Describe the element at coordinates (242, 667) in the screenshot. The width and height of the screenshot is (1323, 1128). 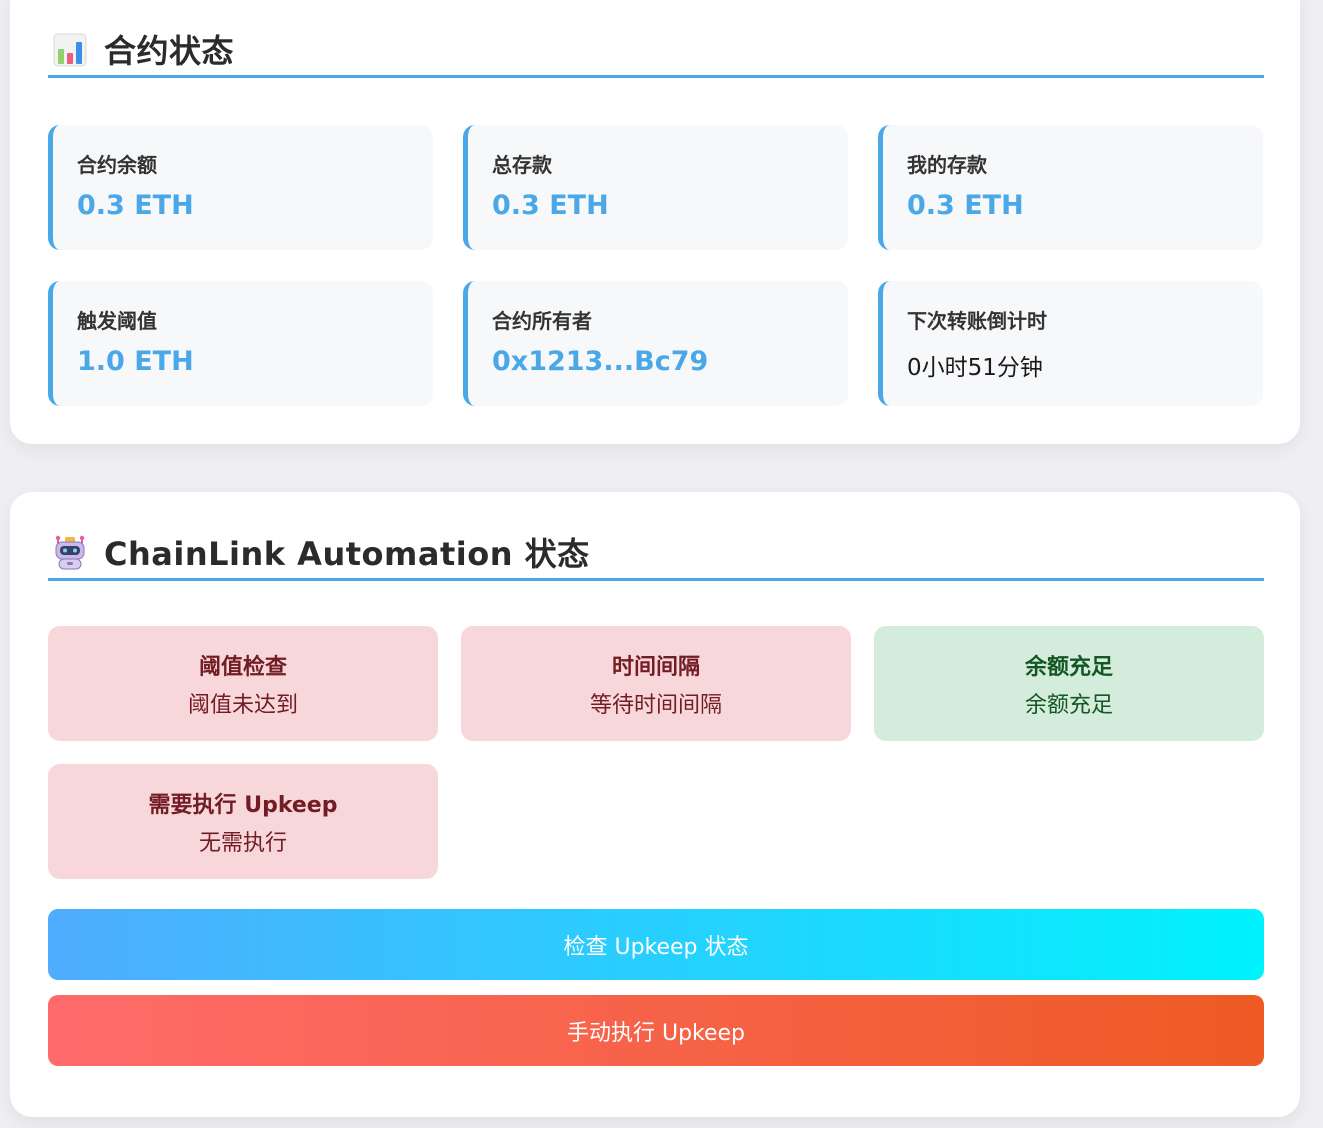
I see `check-title: 阈值检查` at that location.